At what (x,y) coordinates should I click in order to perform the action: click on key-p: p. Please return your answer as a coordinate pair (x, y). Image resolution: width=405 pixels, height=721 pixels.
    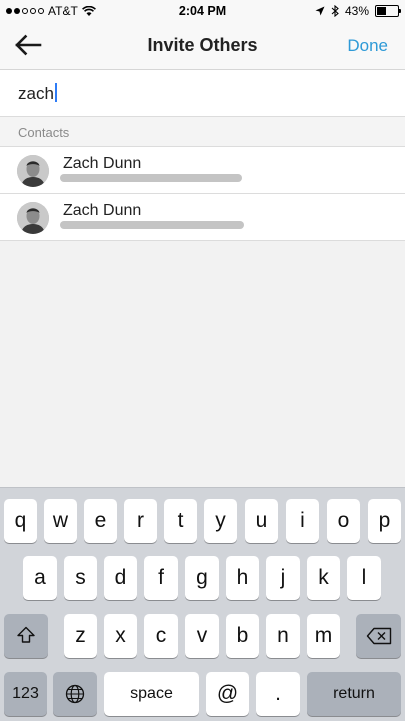
    Looking at the image, I should click on (384, 521).